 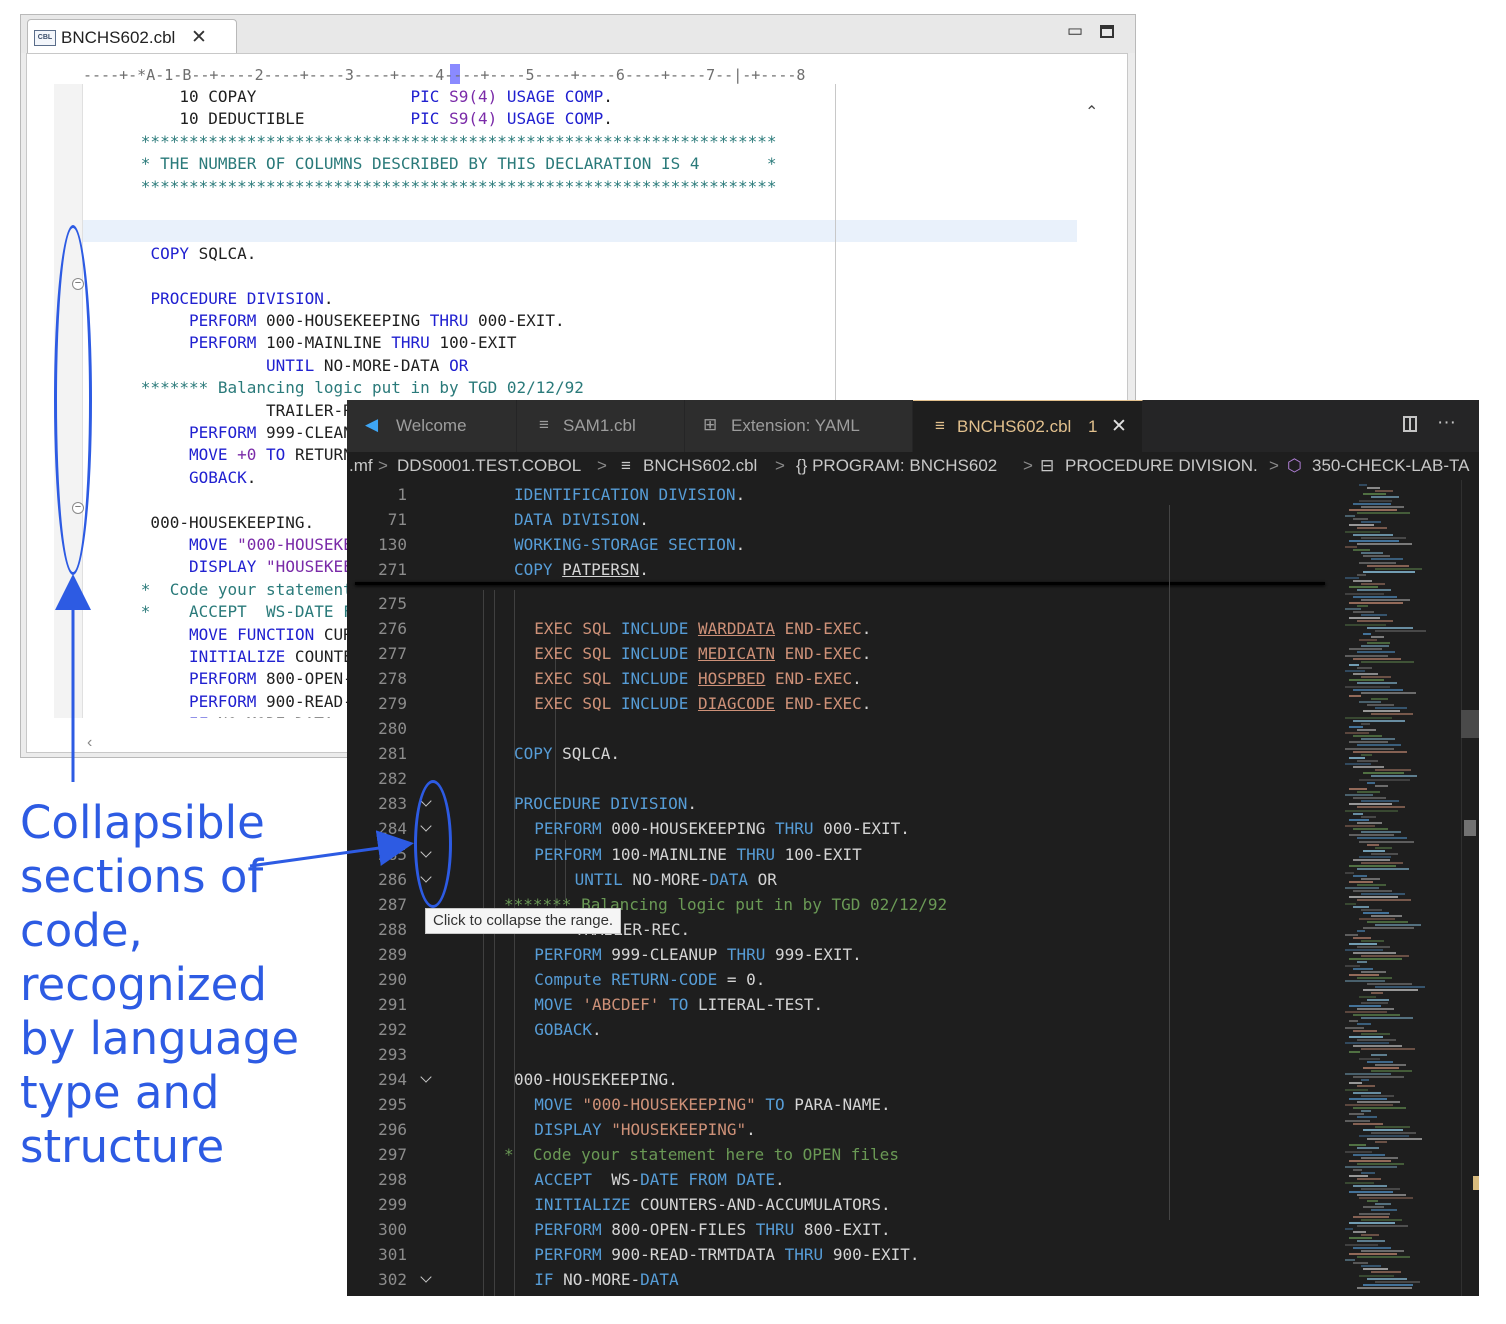 What do you see at coordinates (629, 494) in the screenshot?
I see `sticky-scroll-line: IDENTIFICATION DIVISION.` at bounding box center [629, 494].